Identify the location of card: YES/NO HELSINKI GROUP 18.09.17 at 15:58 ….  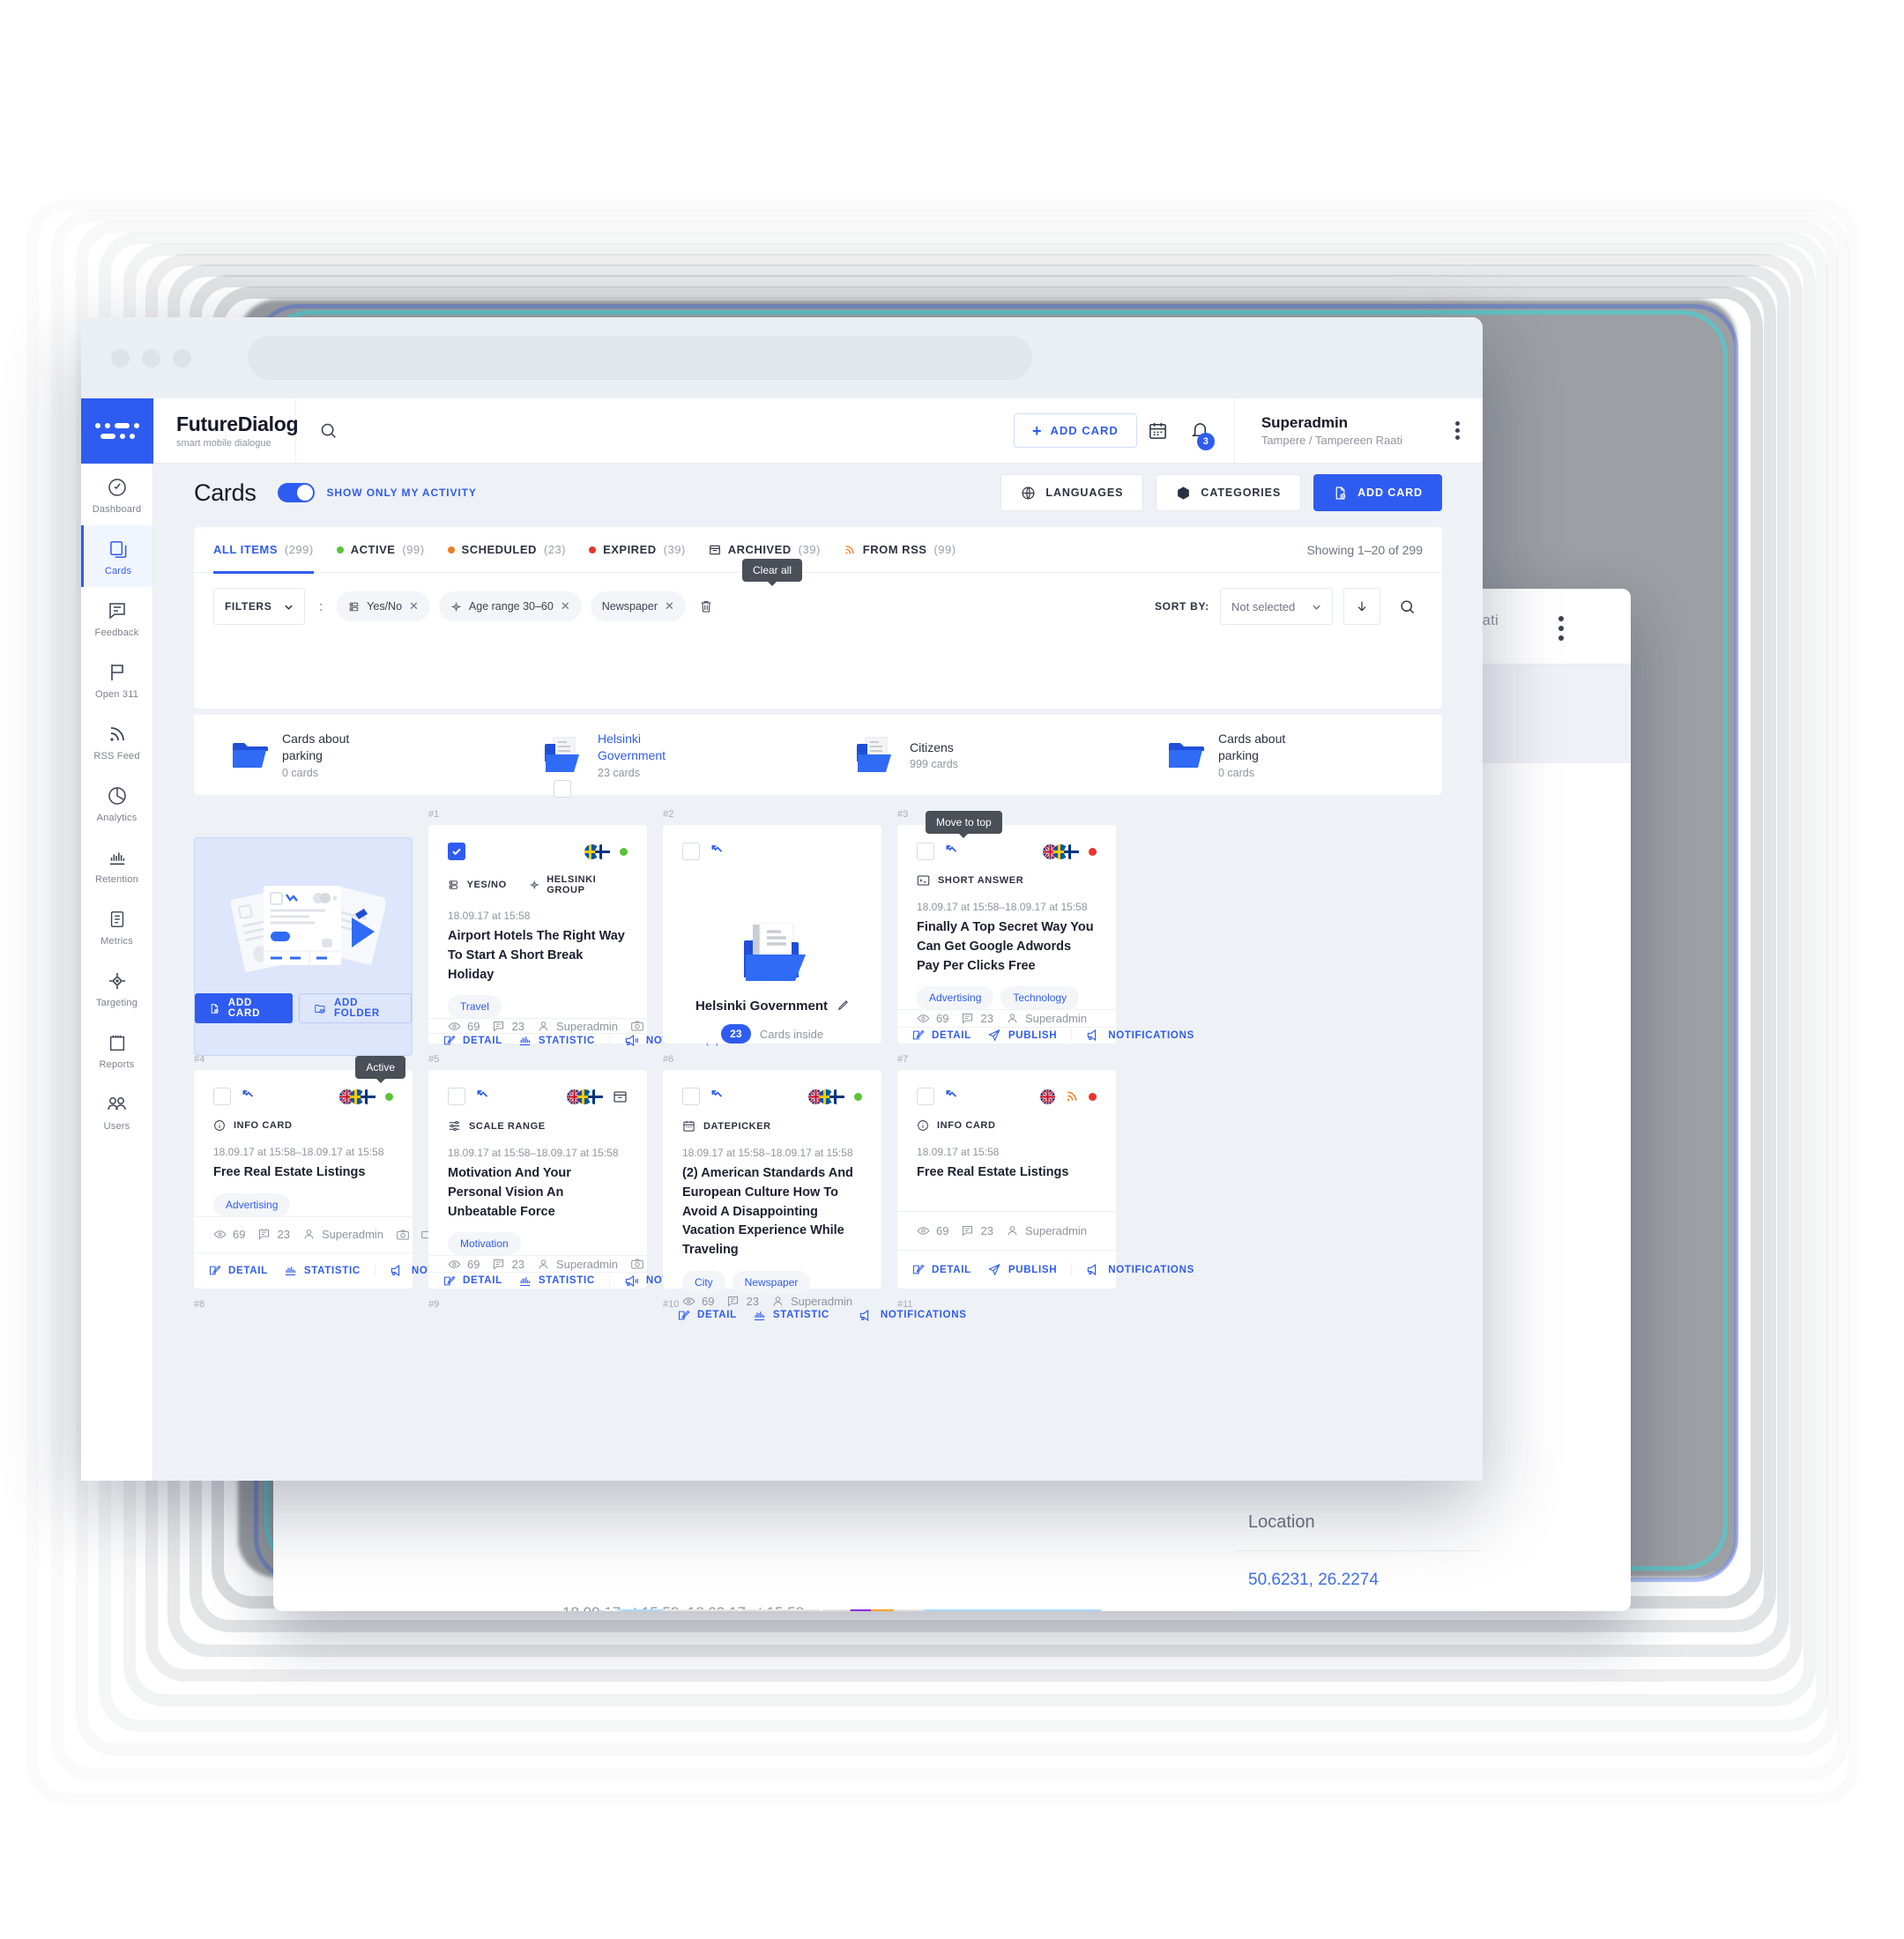
(573, 936).